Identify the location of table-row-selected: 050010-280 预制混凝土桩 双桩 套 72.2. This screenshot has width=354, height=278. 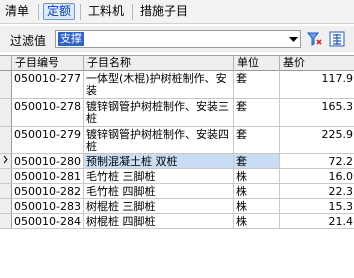
(177, 161).